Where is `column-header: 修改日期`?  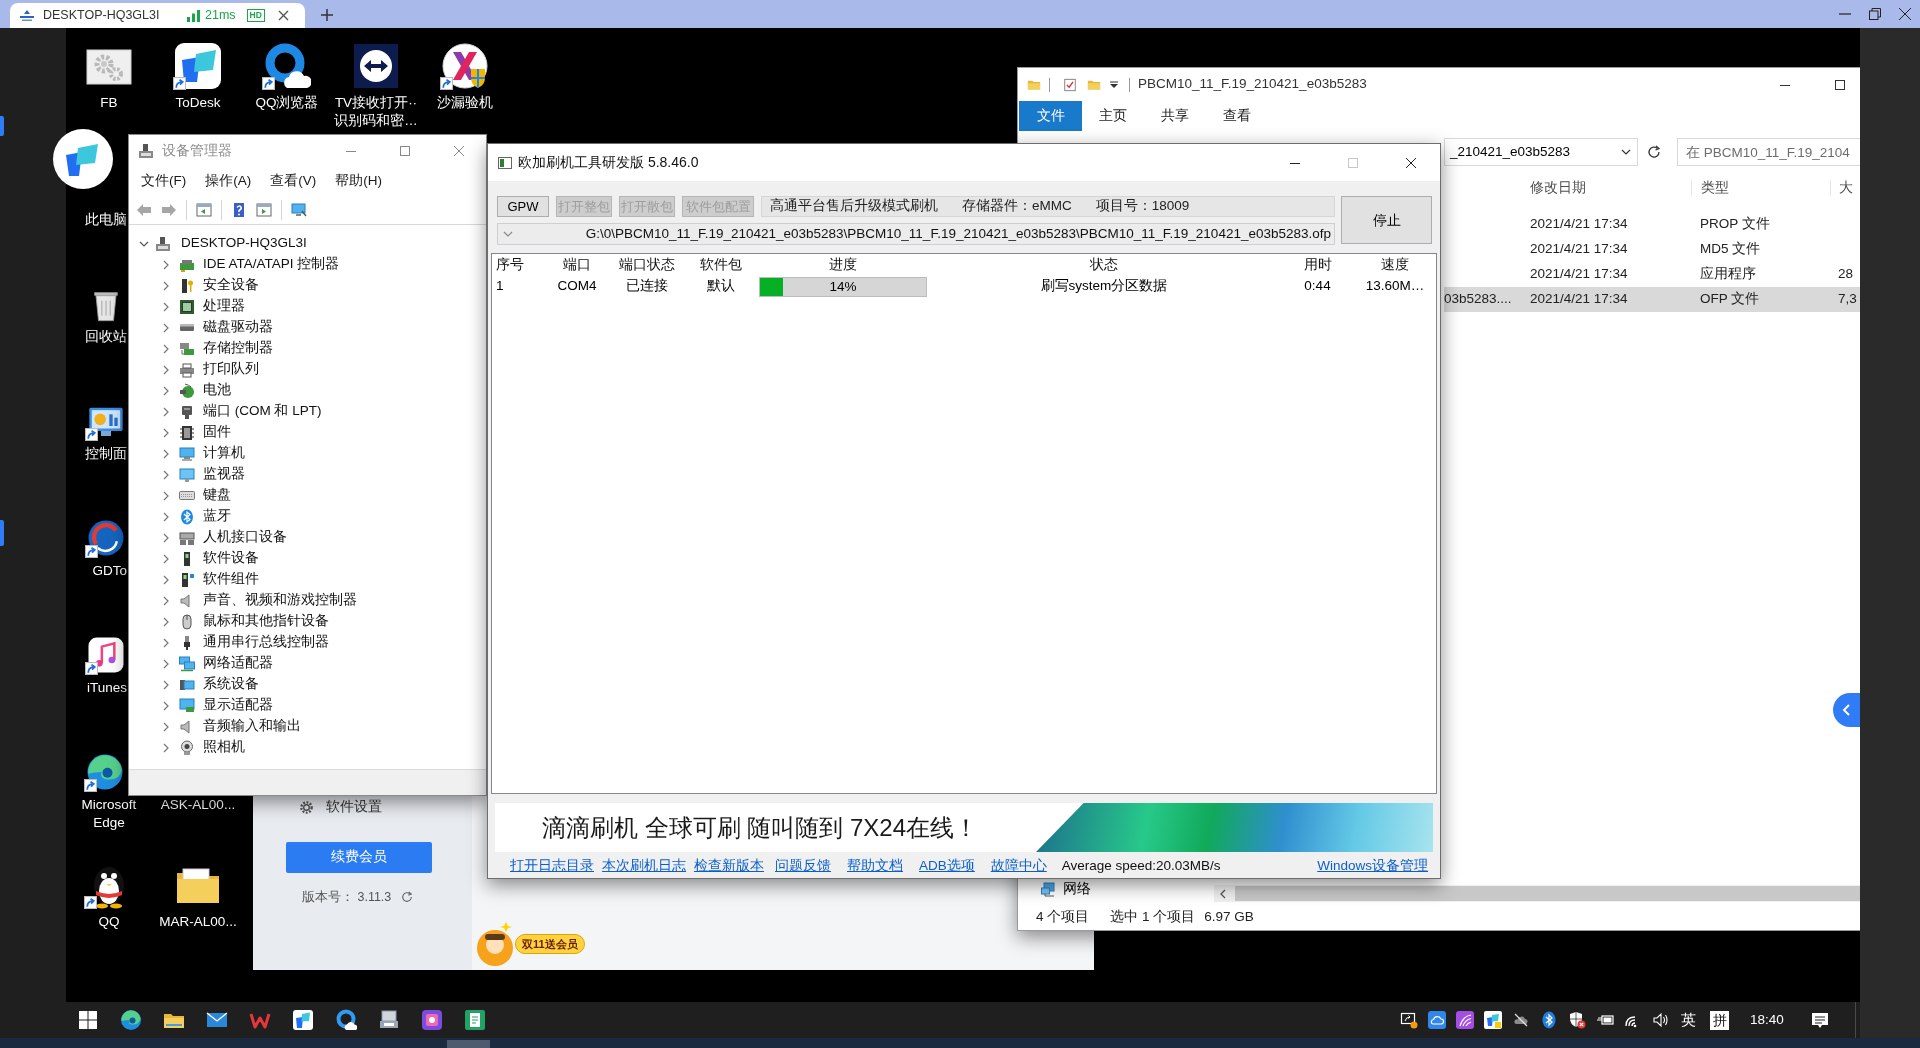 column-header: 修改日期 is located at coordinates (1607, 188).